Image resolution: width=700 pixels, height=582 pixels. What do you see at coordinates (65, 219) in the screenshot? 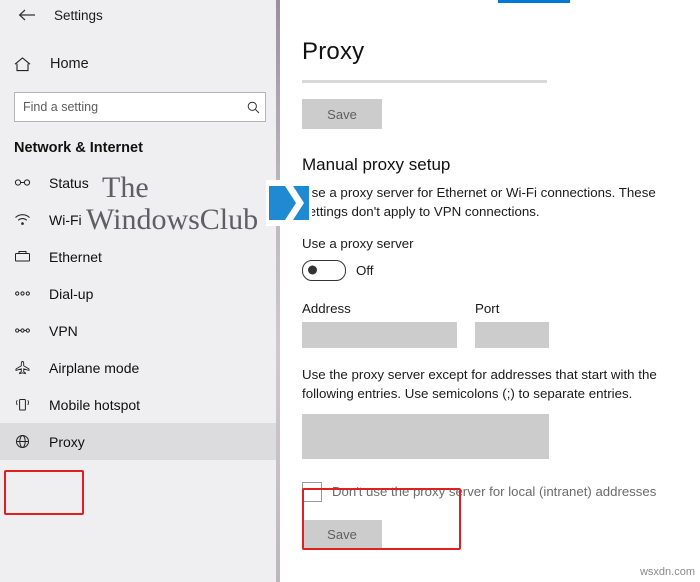
I see `sidebar-item-wifi-label: Wi-Fi` at bounding box center [65, 219].